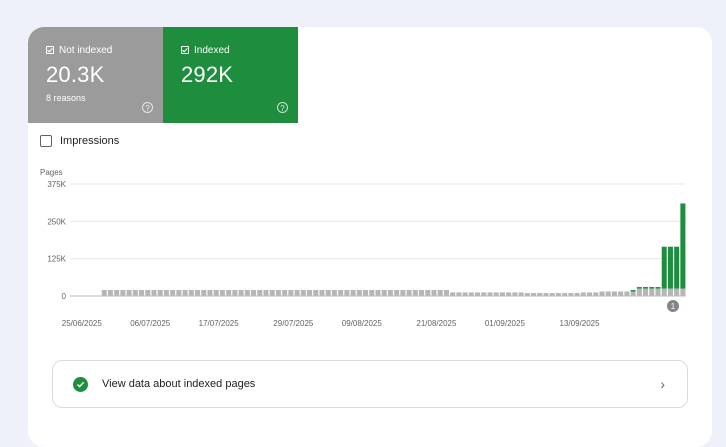  Describe the element at coordinates (56, 184) in the screenshot. I see `y-tick-label: 375K` at that location.